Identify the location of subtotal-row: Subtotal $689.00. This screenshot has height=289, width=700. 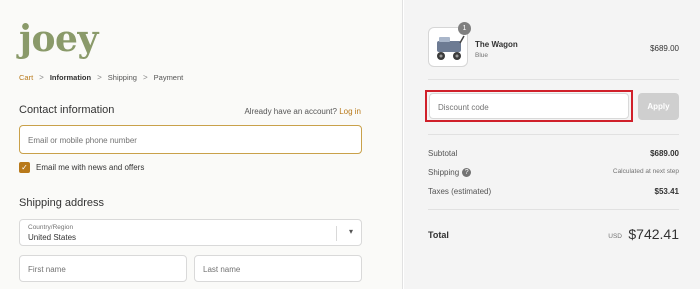
(553, 153).